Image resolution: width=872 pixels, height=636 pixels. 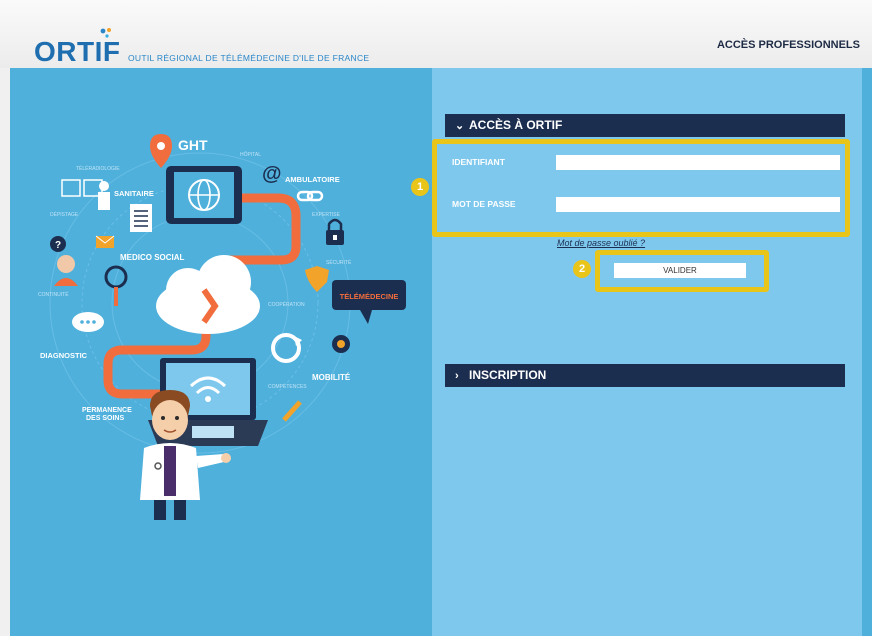 I want to click on svg-text: HÔPITAL, so click(x=250, y=154).